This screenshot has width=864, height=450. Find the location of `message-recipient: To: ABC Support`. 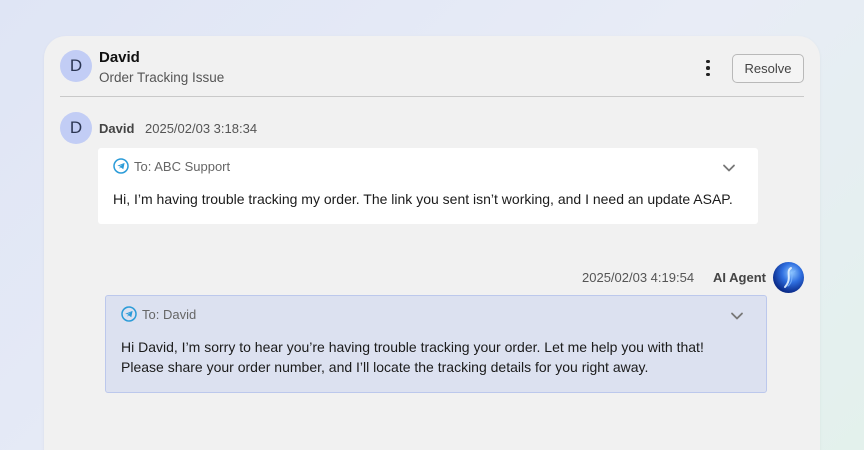

message-recipient: To: ABC Support is located at coordinates (171, 166).